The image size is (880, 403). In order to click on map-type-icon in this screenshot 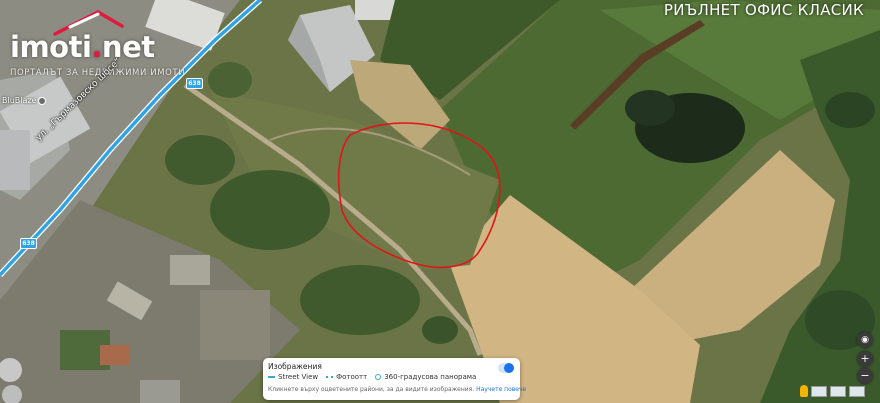, I will do `click(838, 391)`.